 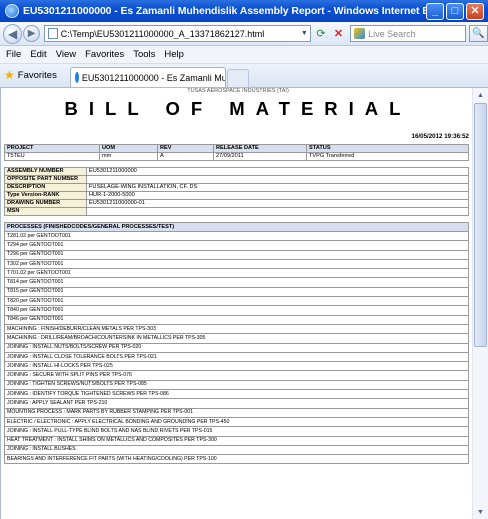 I want to click on process-row: T296 per GENTOOT001, so click(x=236, y=254).